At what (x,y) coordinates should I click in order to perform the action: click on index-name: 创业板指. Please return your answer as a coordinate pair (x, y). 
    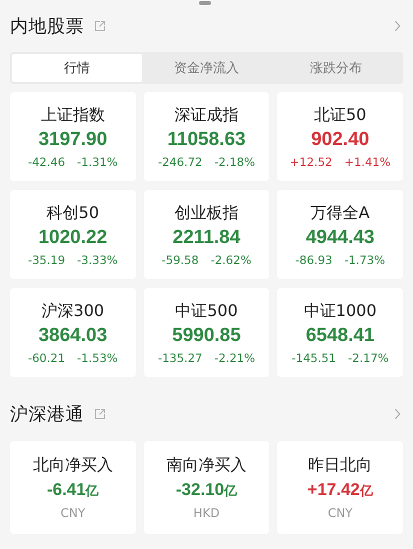
    Looking at the image, I should click on (206, 213).